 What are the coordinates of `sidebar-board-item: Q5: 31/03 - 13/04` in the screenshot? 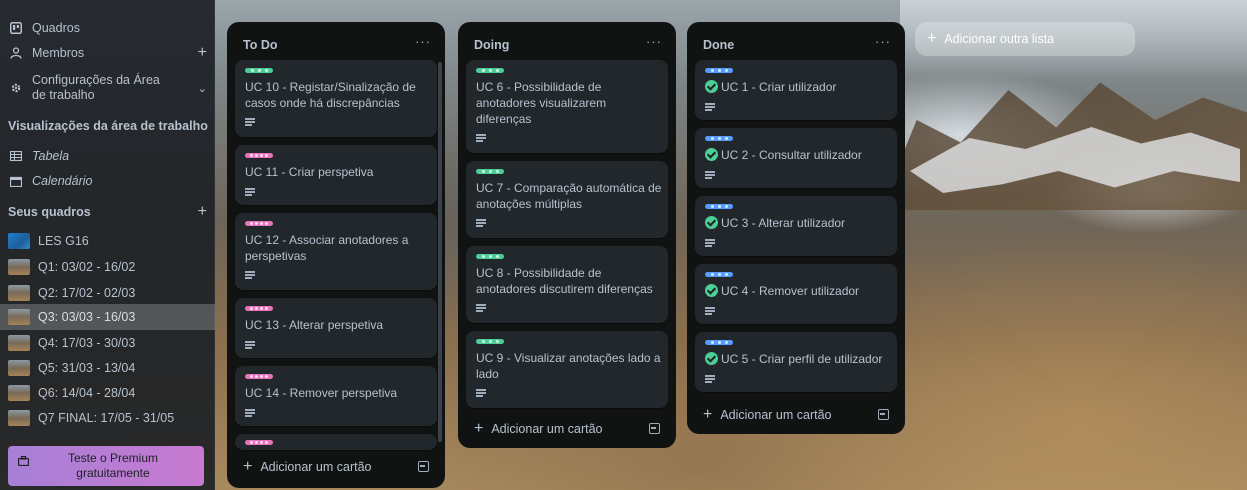 It's located at (107, 368).